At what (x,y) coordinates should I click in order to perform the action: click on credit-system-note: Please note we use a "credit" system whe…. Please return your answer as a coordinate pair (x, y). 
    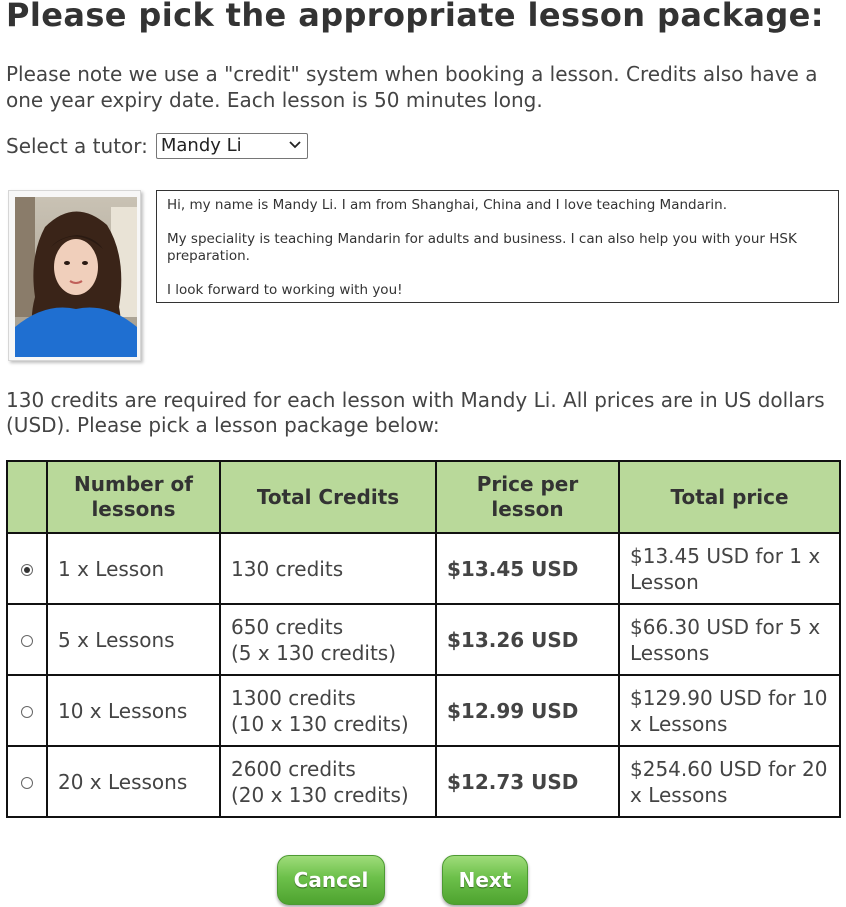
    Looking at the image, I should click on (412, 87).